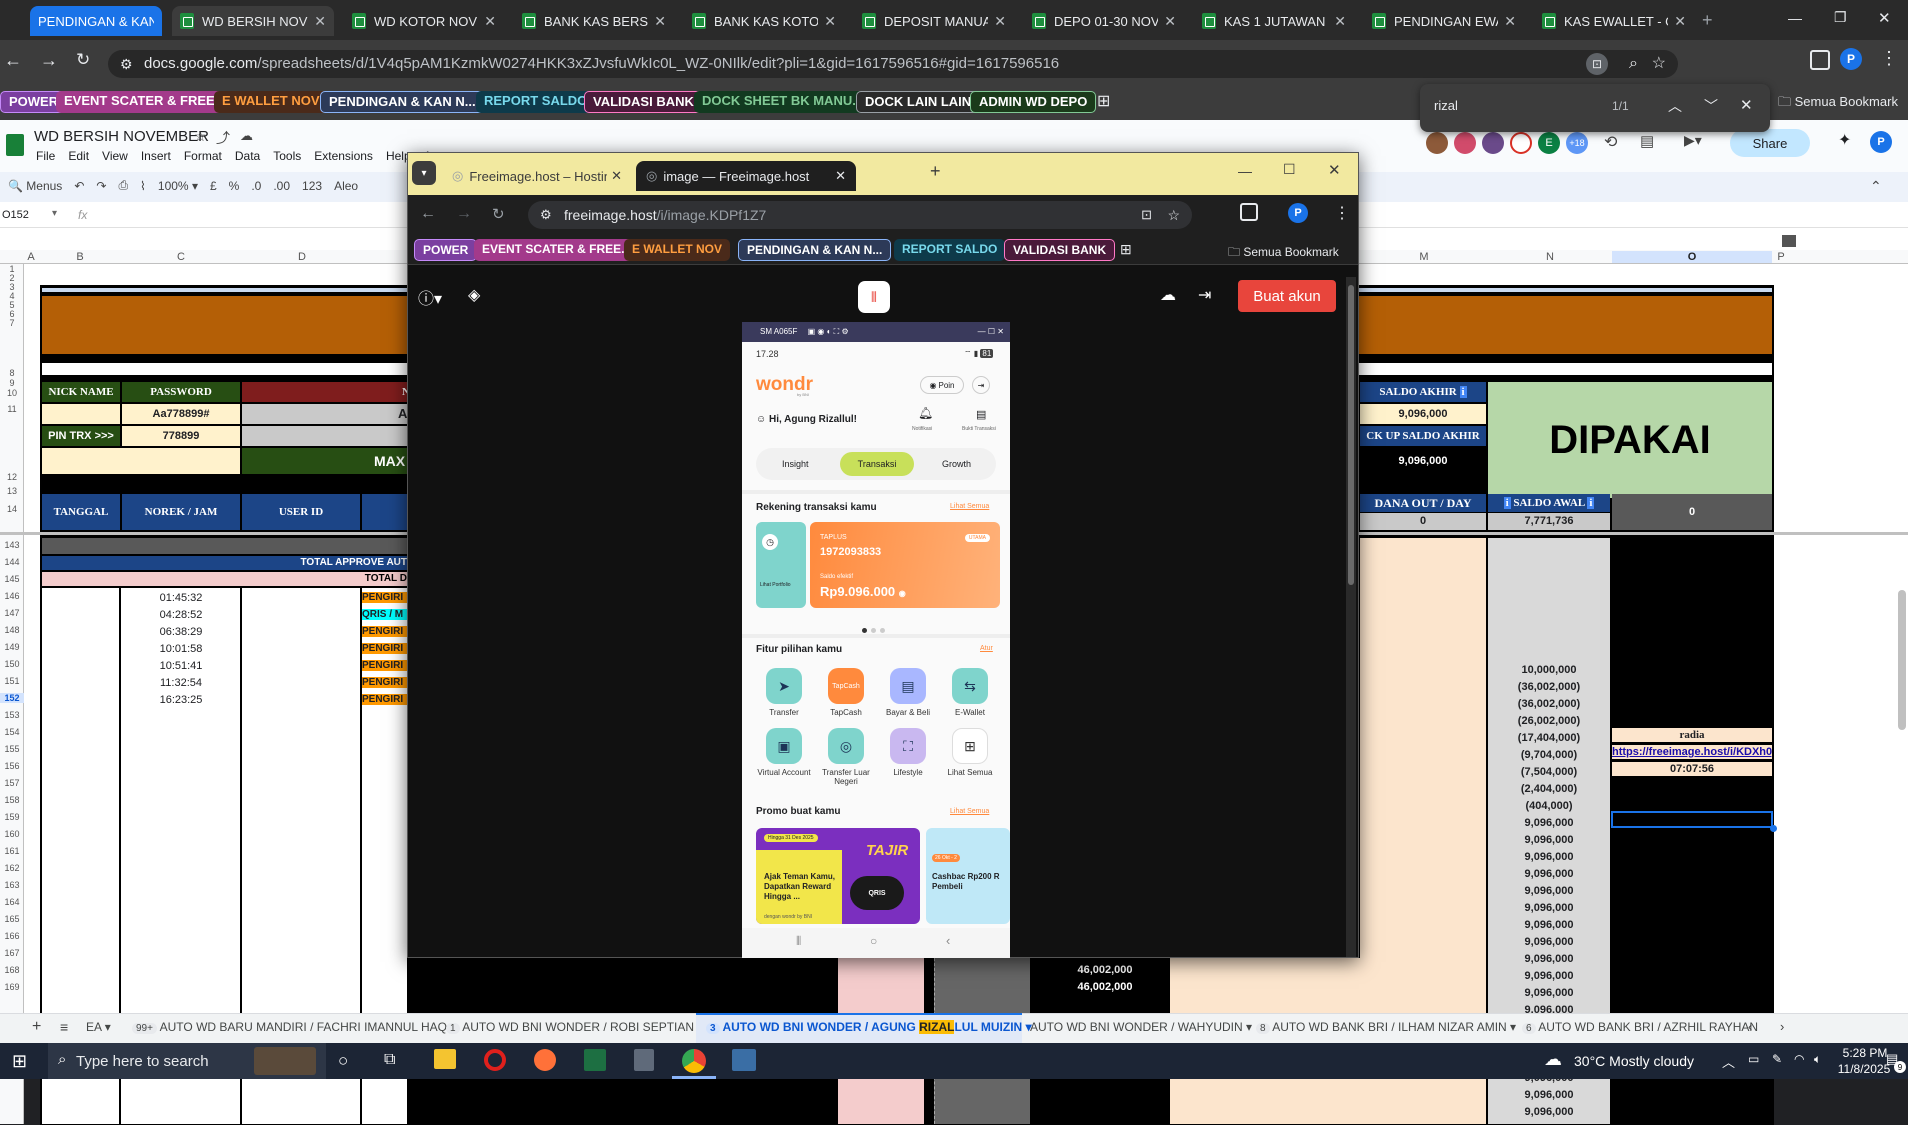 The image size is (1908, 1125). Describe the element at coordinates (1692, 257) in the screenshot. I see `column-header-selected: O` at that location.